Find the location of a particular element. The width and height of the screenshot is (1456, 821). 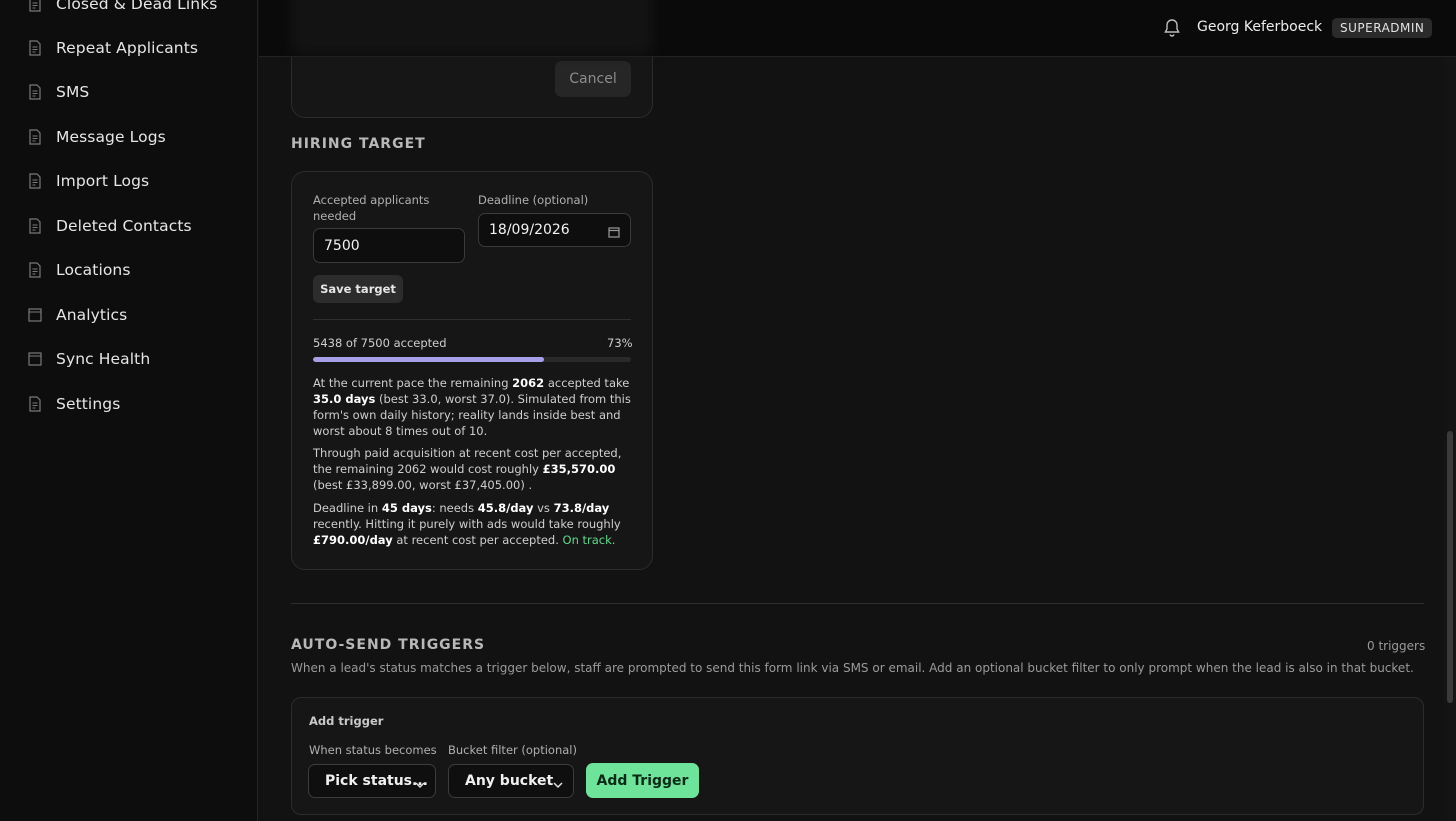

user-name: Georg Keferboeck is located at coordinates (1259, 27).